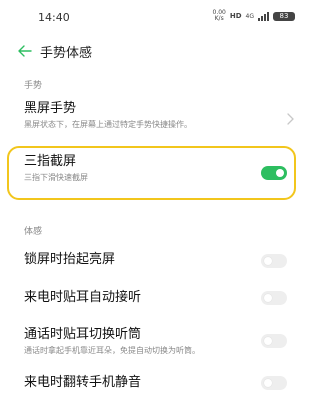 The width and height of the screenshot is (320, 414). I want to click on page-title: 手势体感, so click(66, 53).